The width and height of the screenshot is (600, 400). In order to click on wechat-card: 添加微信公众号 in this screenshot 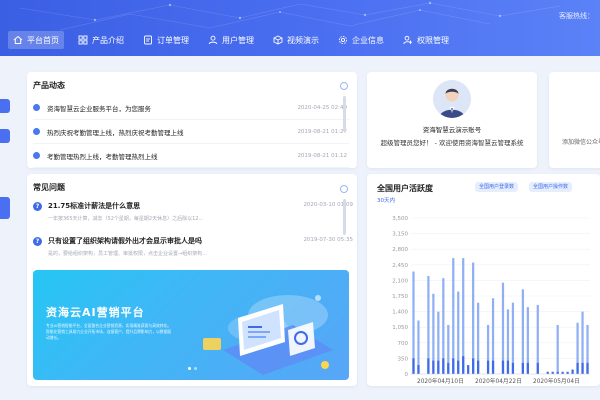, I will do `click(574, 120)`.